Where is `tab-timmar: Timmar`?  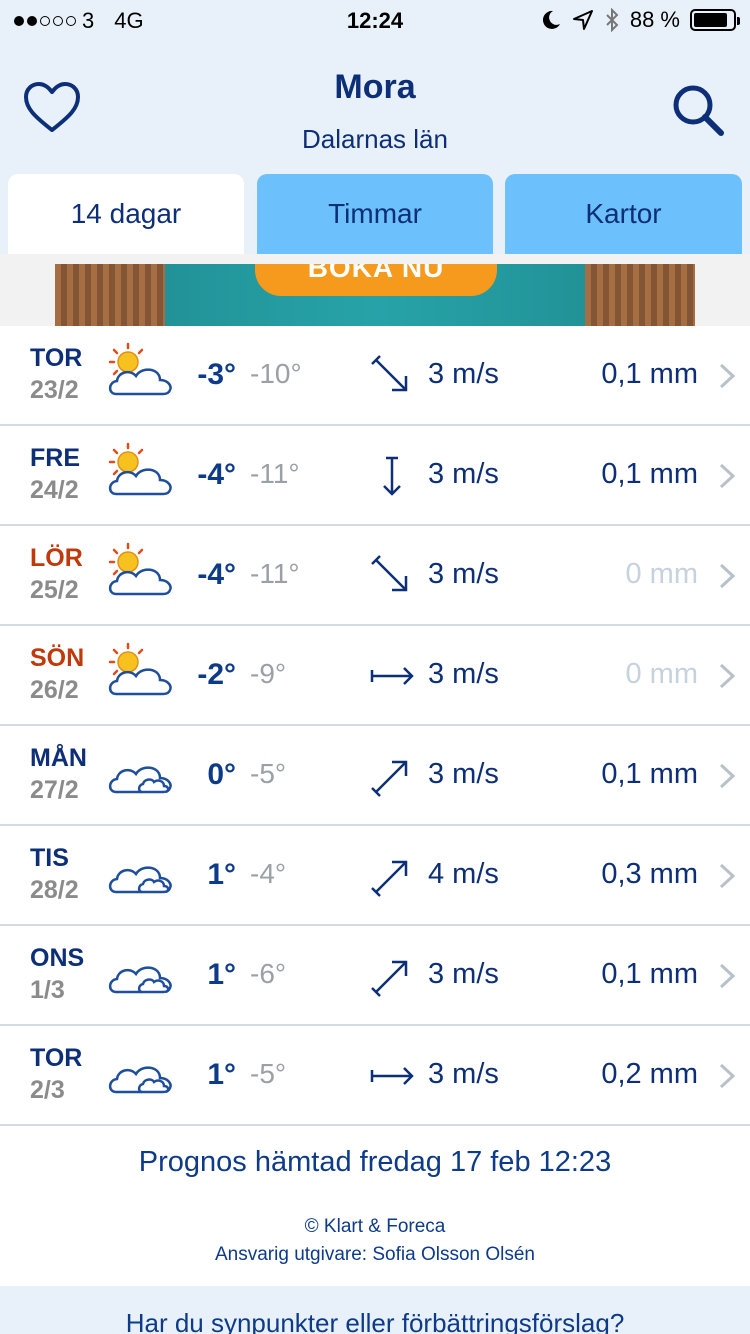
tab-timmar: Timmar is located at coordinates (375, 214).